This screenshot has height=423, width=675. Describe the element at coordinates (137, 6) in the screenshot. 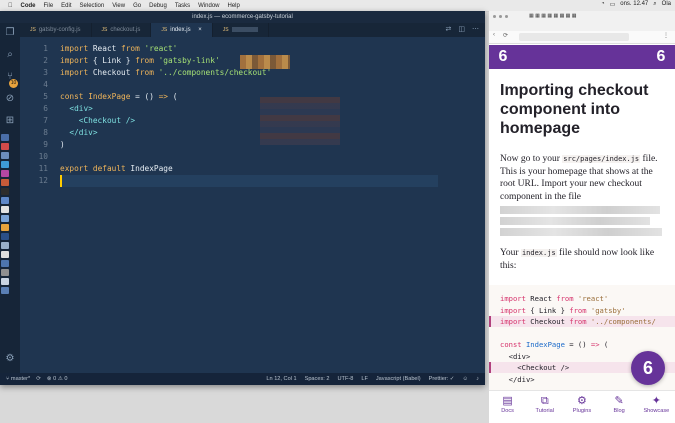

I see `menu-go: Go` at that location.